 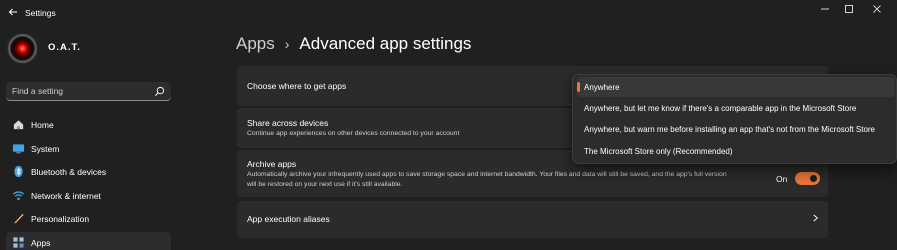 I want to click on sidebar-item-label: Home, so click(x=42, y=125).